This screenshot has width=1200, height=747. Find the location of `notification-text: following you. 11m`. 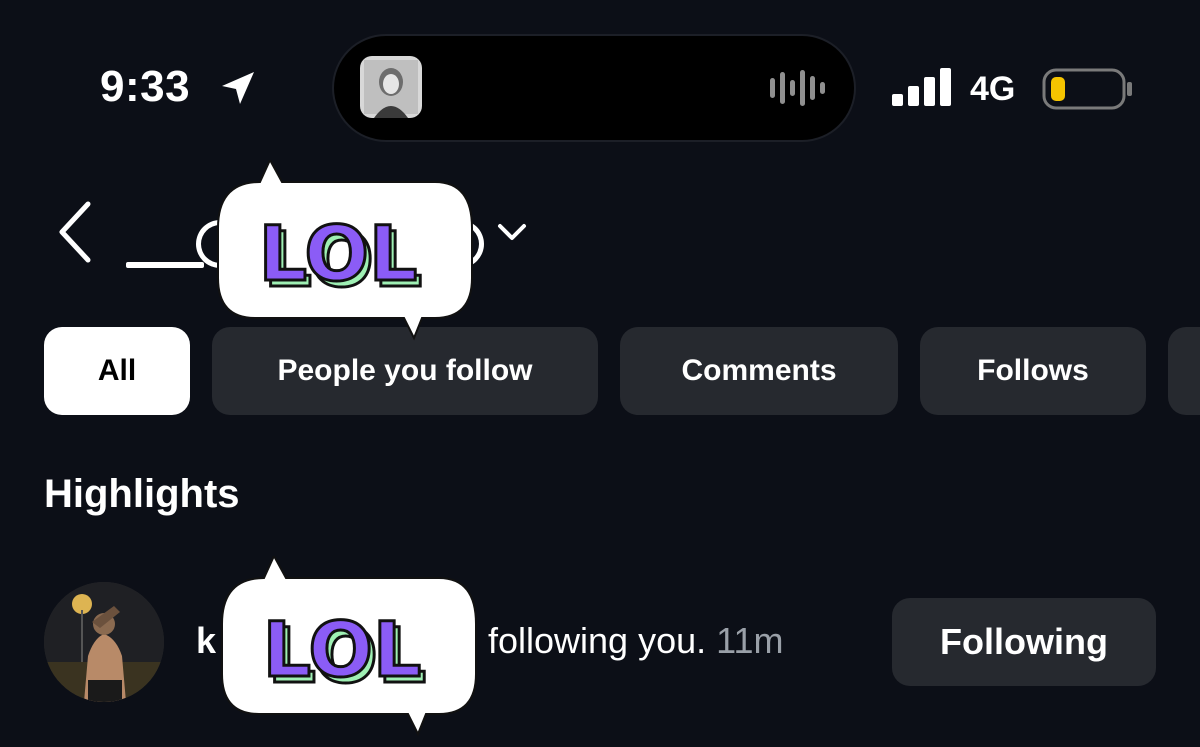

notification-text: following you. 11m is located at coordinates (636, 641).